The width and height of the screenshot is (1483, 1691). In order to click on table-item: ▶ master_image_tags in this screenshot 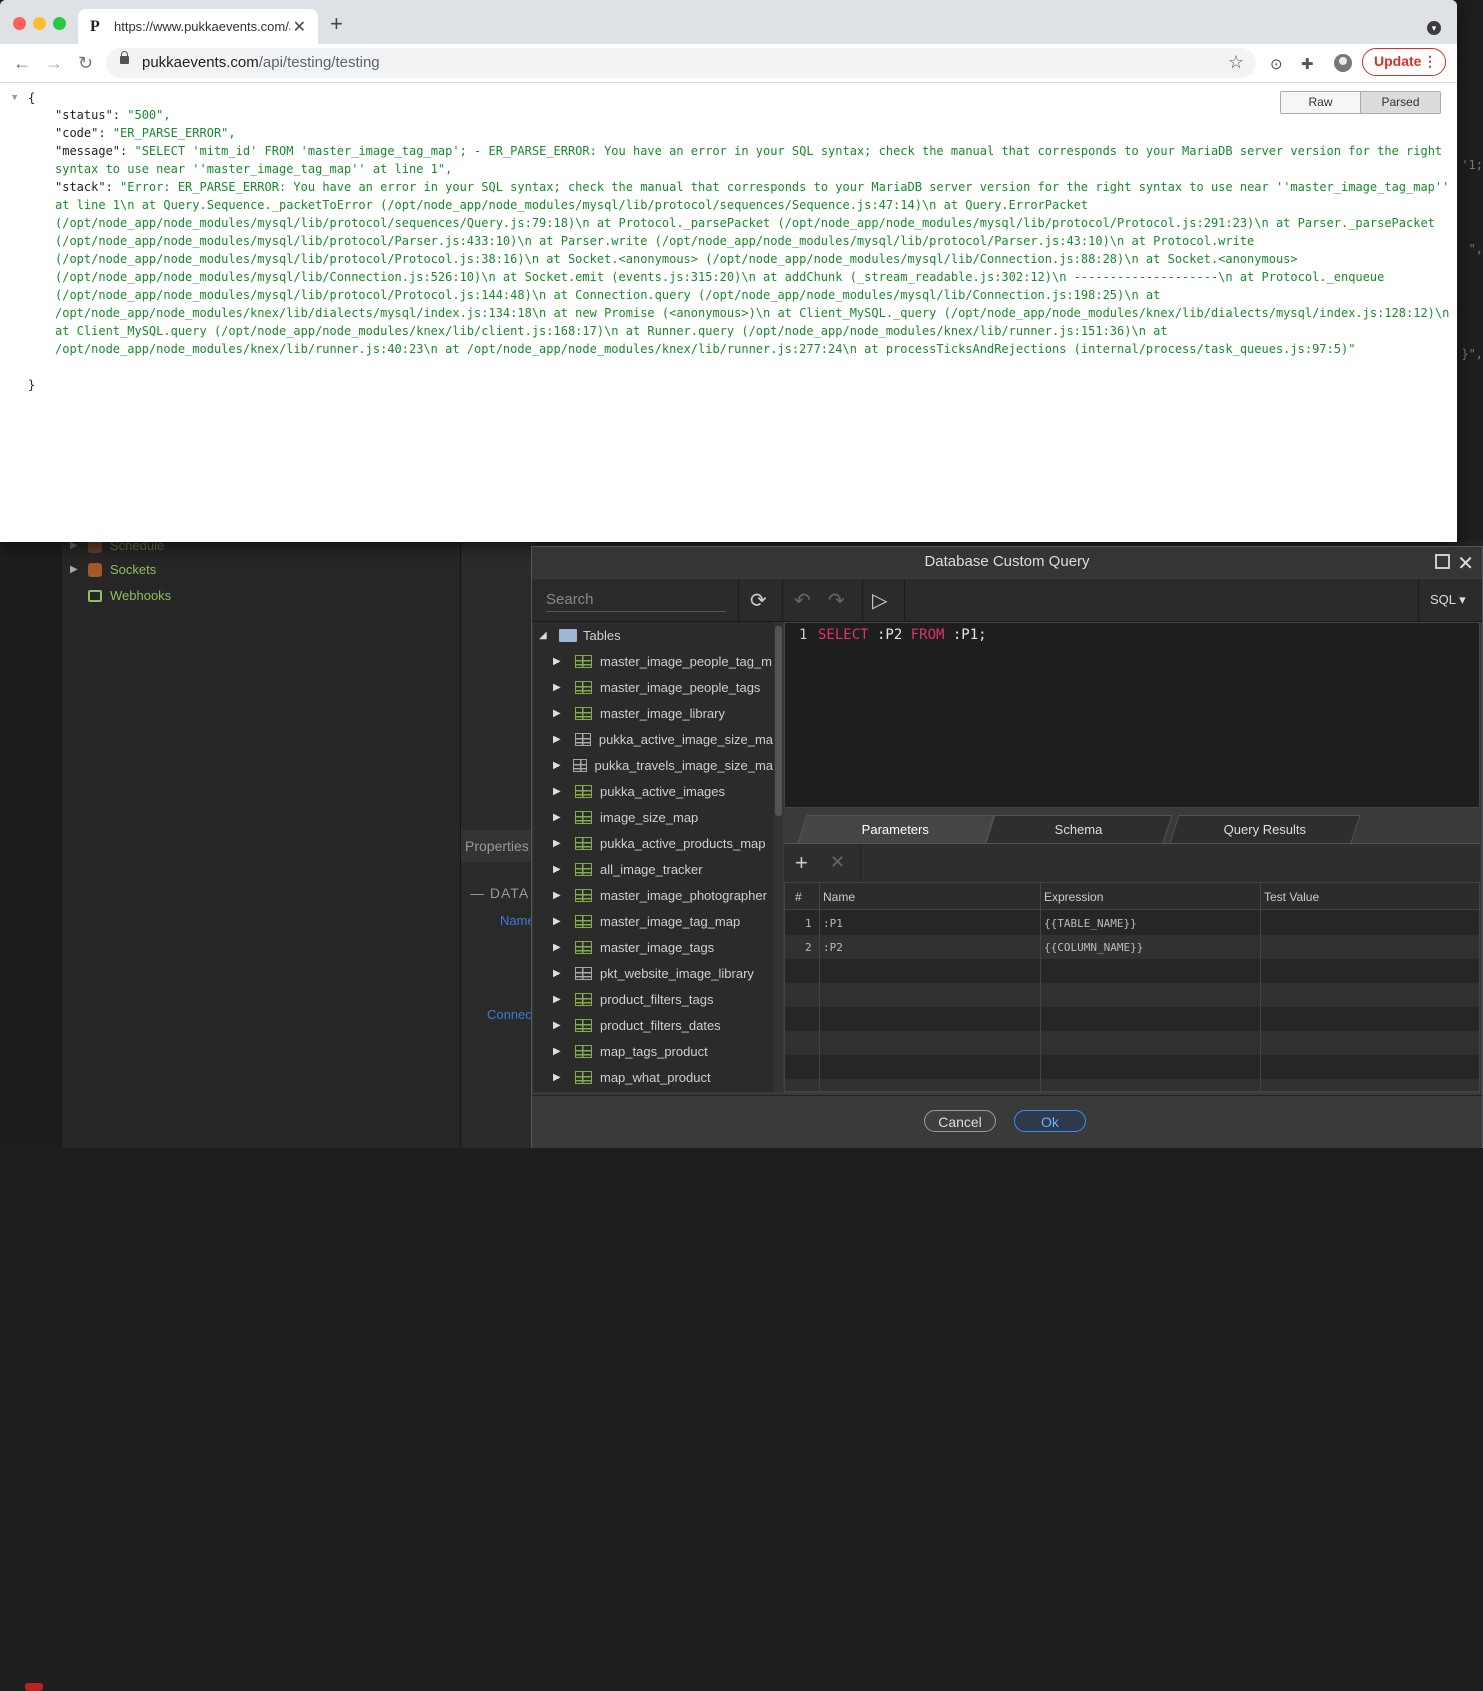, I will do `click(653, 947)`.